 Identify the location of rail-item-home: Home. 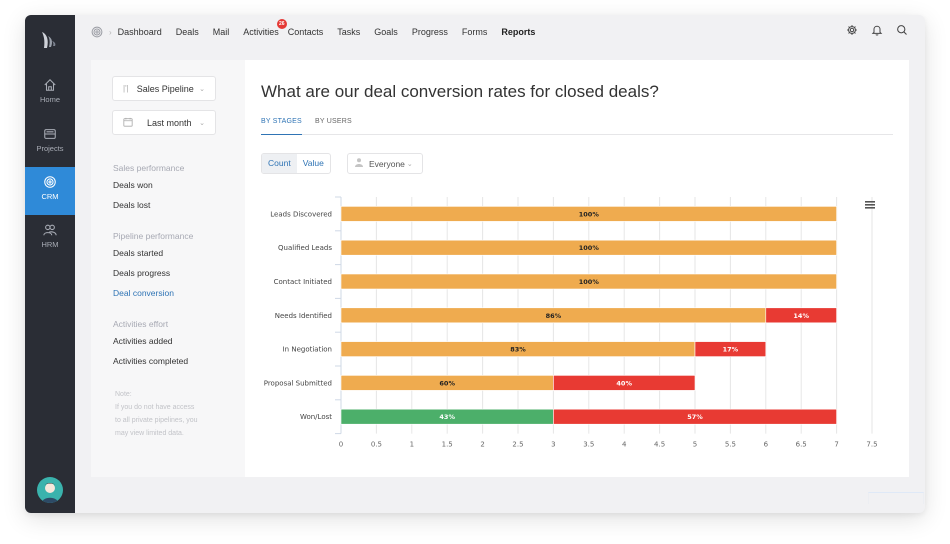
(50, 94).